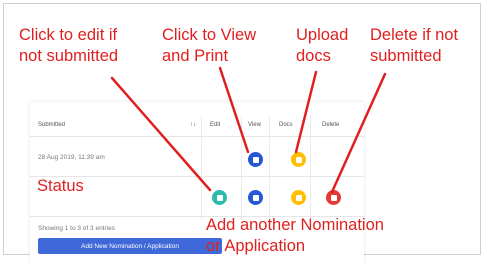 The image size is (486, 264). Describe the element at coordinates (414, 35) in the screenshot. I see `annotation-delete-line1: Delete if not` at that location.